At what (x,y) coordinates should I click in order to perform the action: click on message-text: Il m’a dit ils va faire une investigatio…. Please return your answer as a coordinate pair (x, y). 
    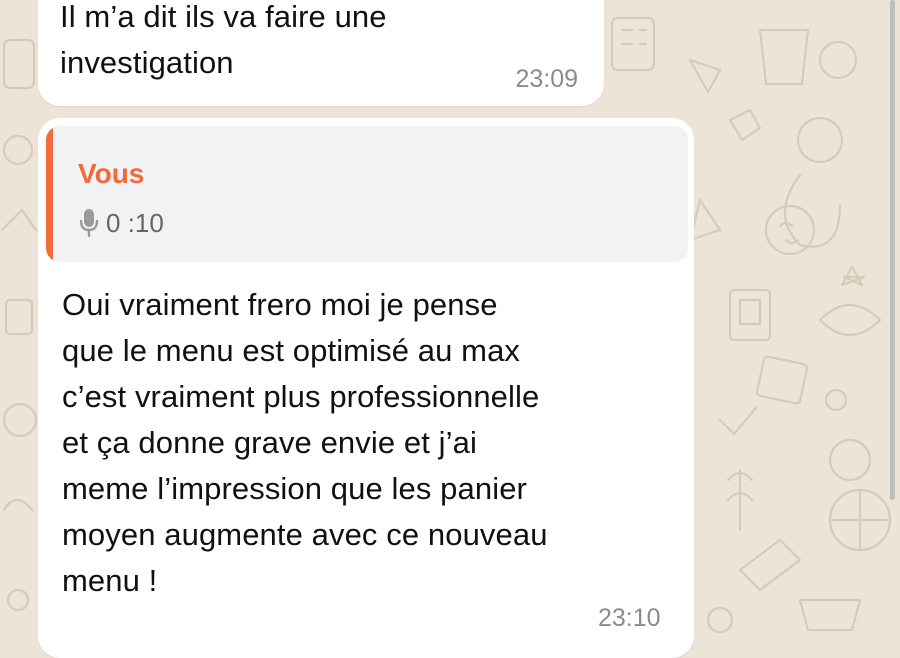
    Looking at the image, I should click on (223, 40).